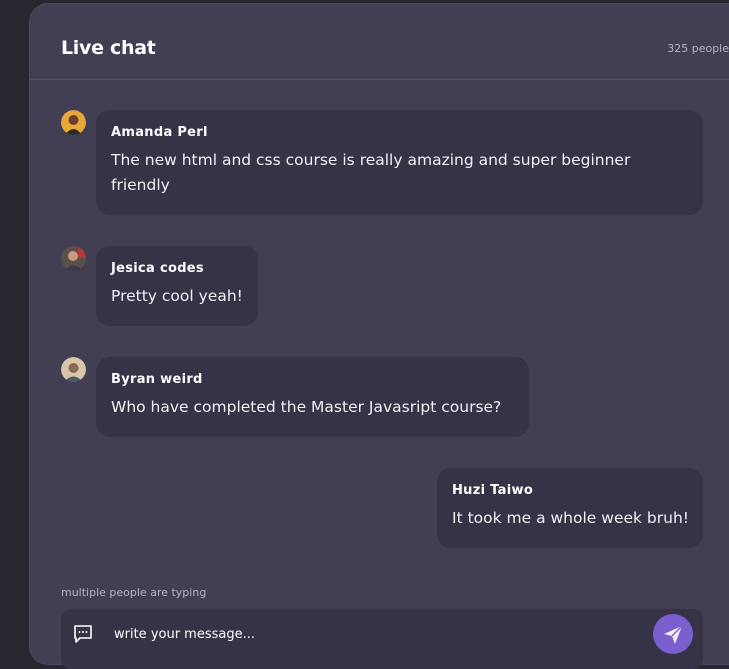 This screenshot has height=669, width=729. I want to click on avatar-byran, so click(73, 369).